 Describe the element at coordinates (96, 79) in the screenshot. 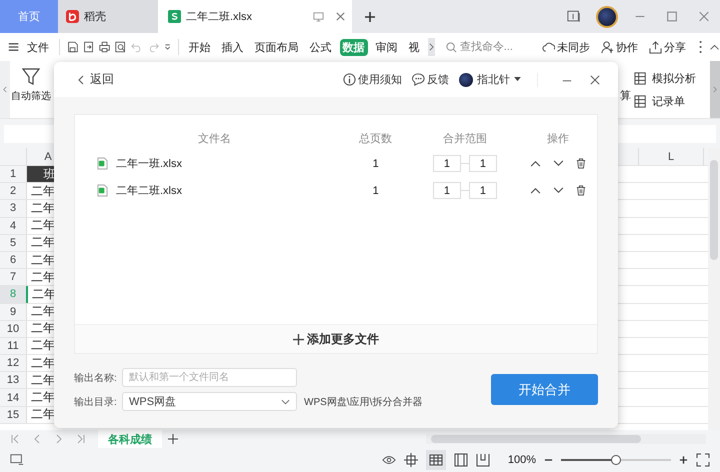

I see `back-link: 返回` at that location.